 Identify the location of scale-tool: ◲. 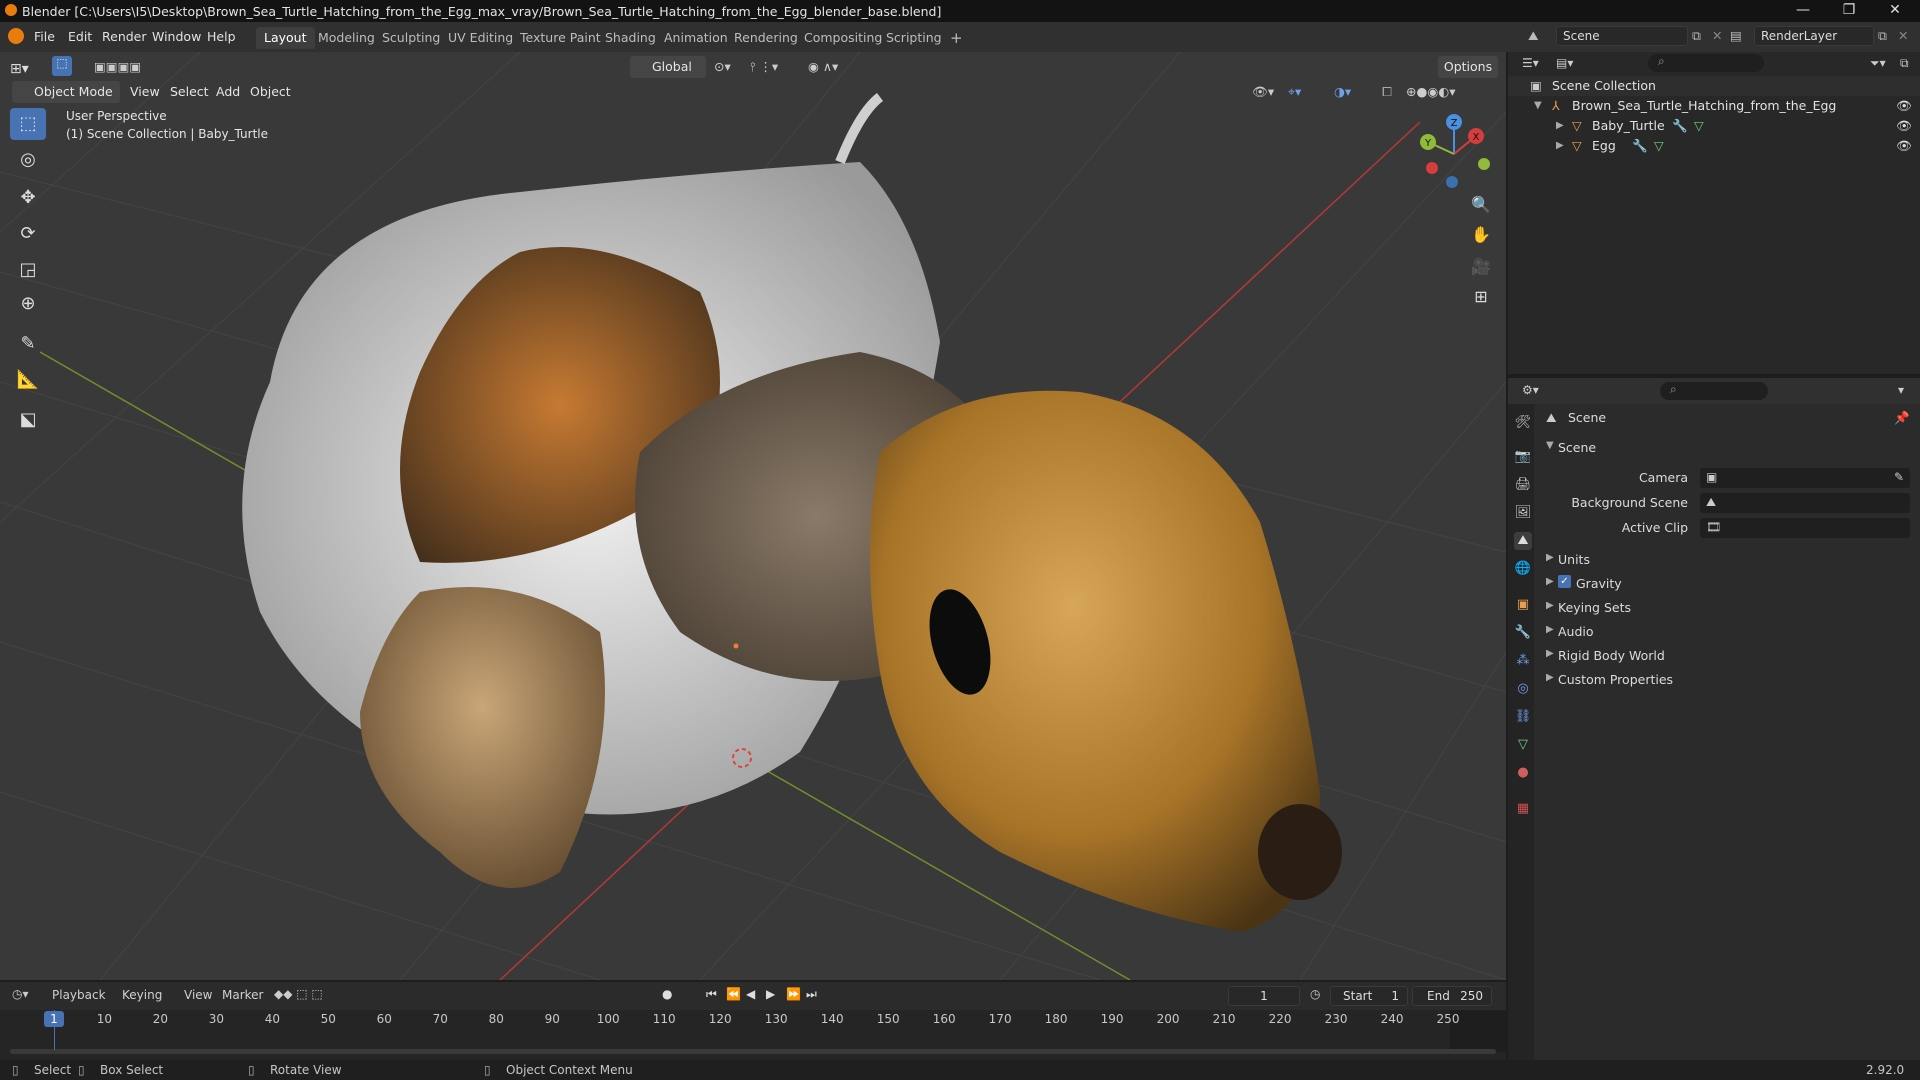
(28, 270).